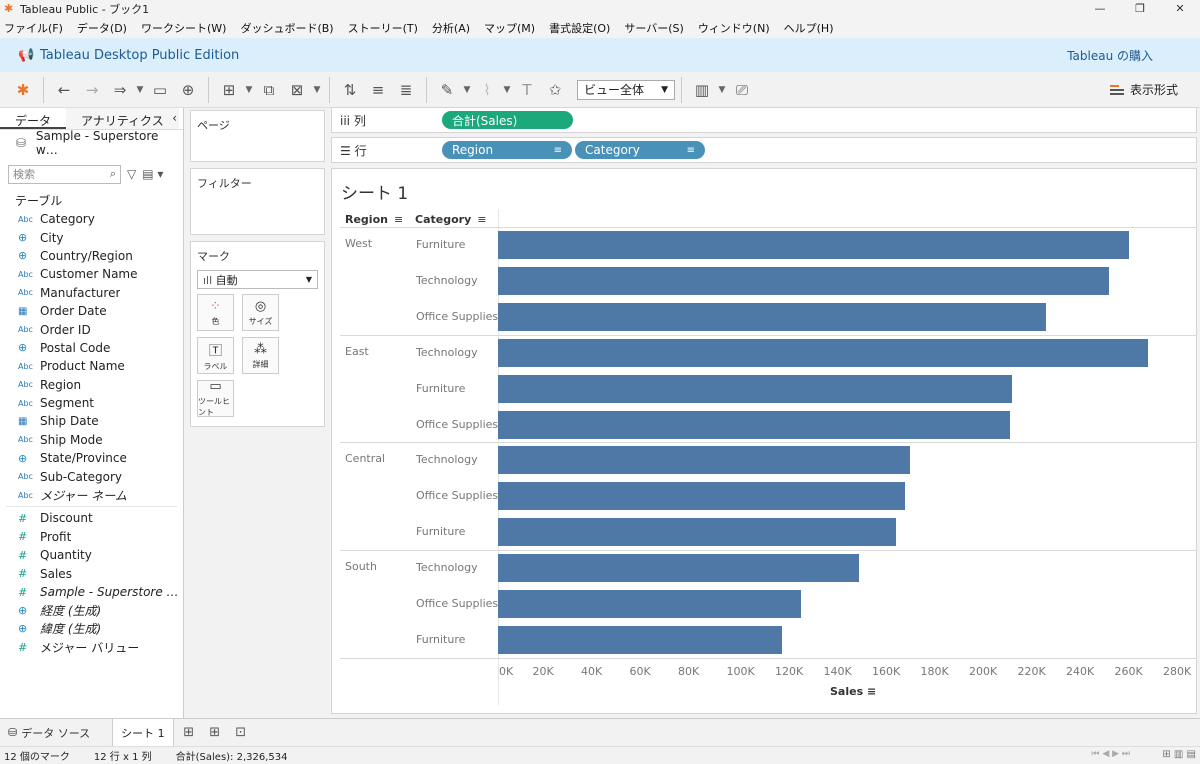  I want to click on field-item: ▦ Ship Date, so click(91, 421).